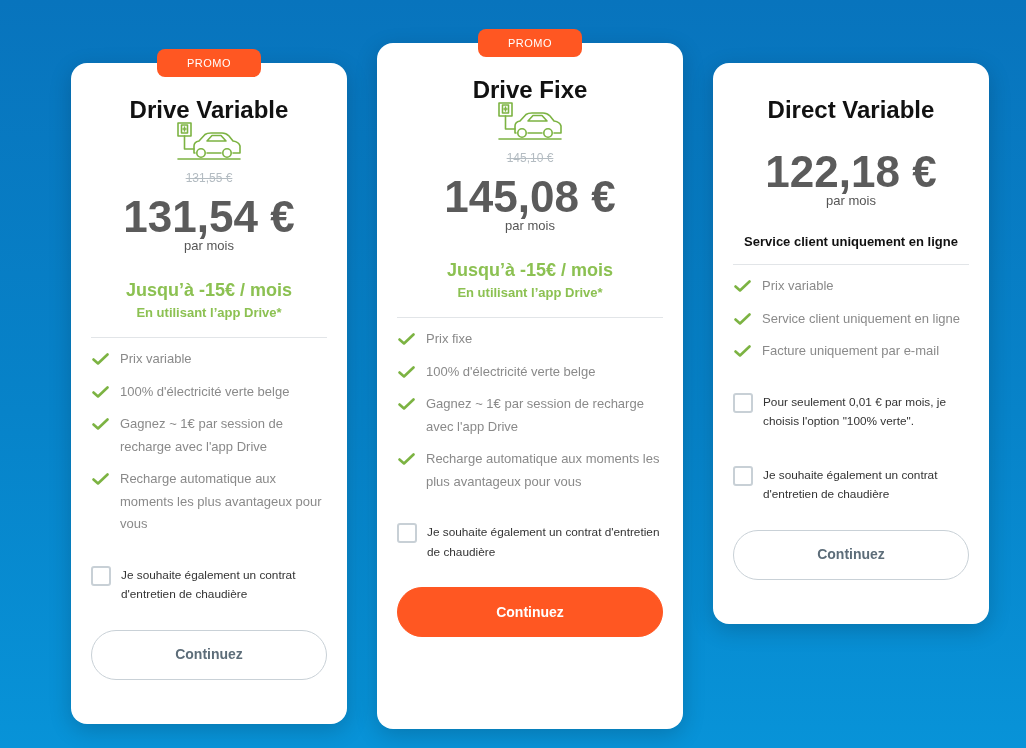 The width and height of the screenshot is (1026, 748). I want to click on plan-subtitle: Service client uniquement en ligne, so click(851, 242).